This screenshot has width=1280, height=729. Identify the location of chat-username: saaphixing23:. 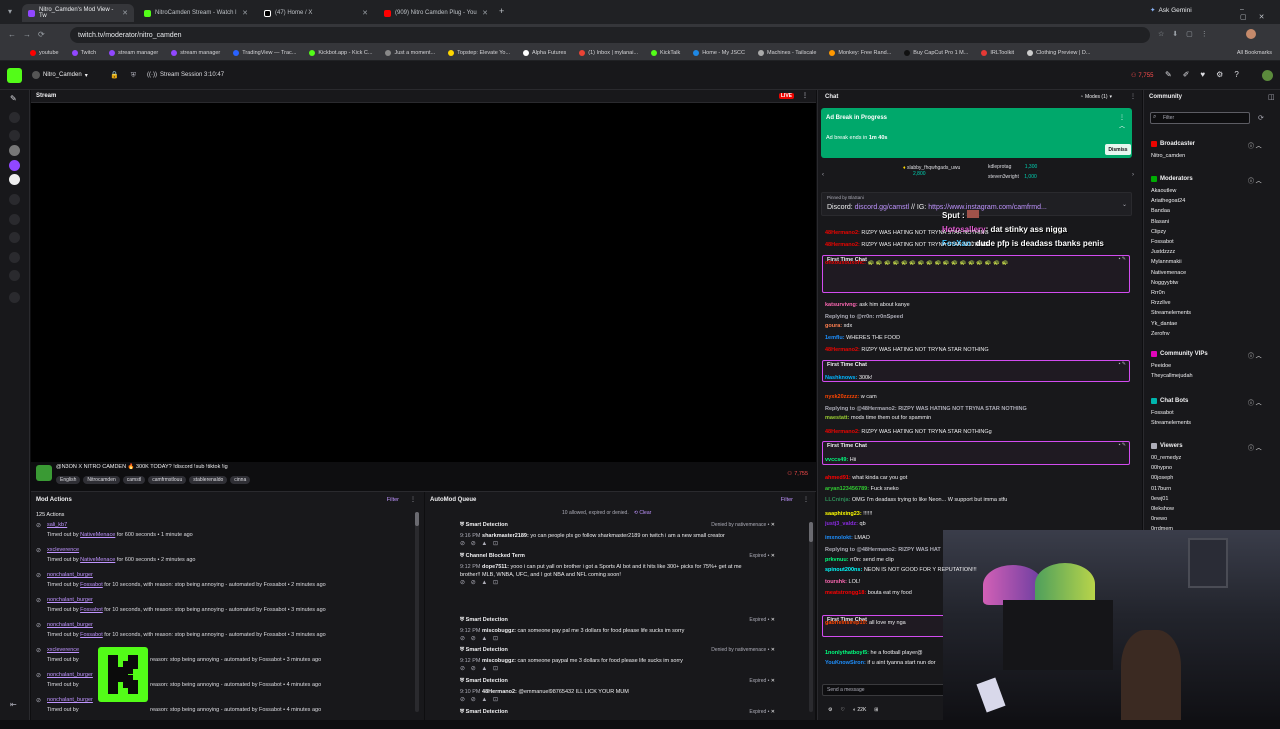
(843, 514).